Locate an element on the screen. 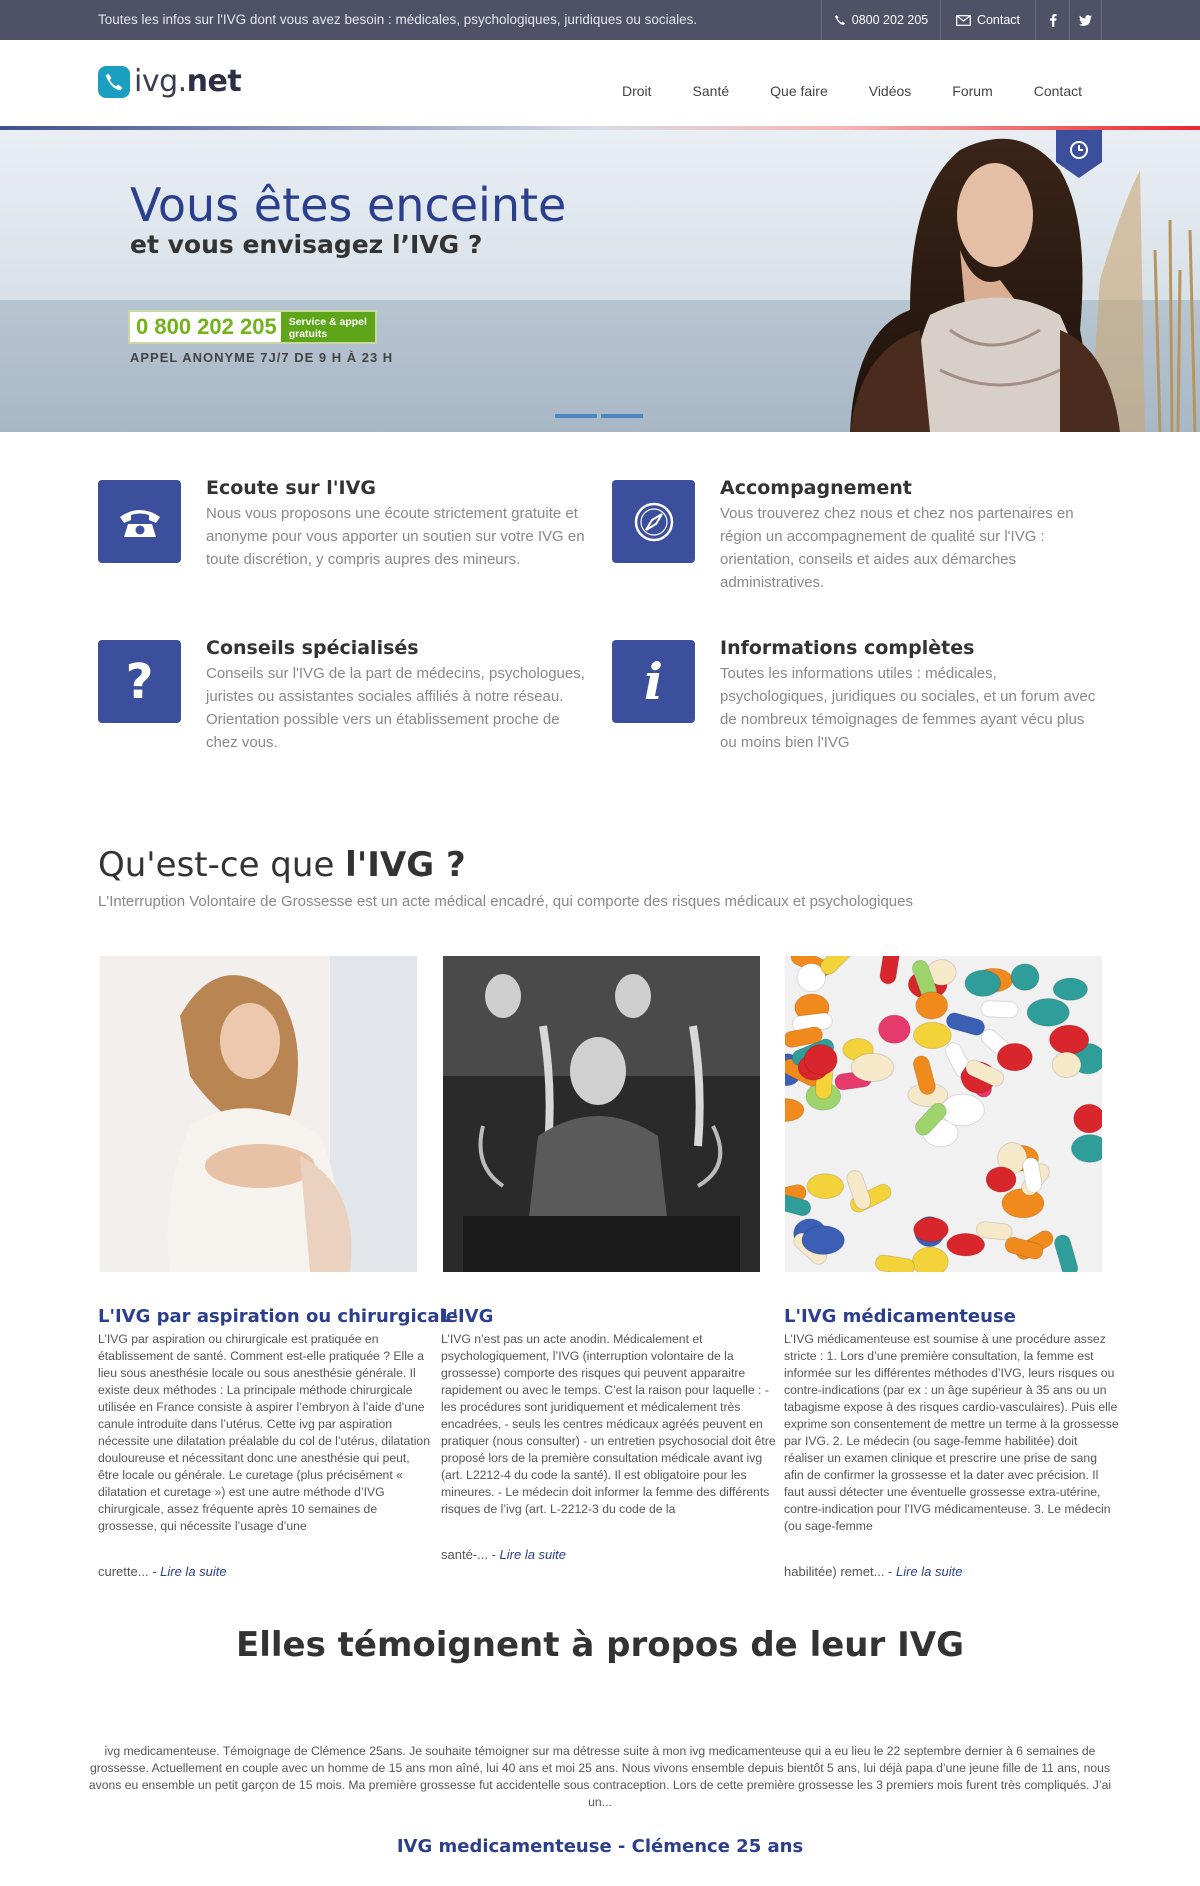  article-more-aspiration: curette... - Lire la suite is located at coordinates (162, 1571).